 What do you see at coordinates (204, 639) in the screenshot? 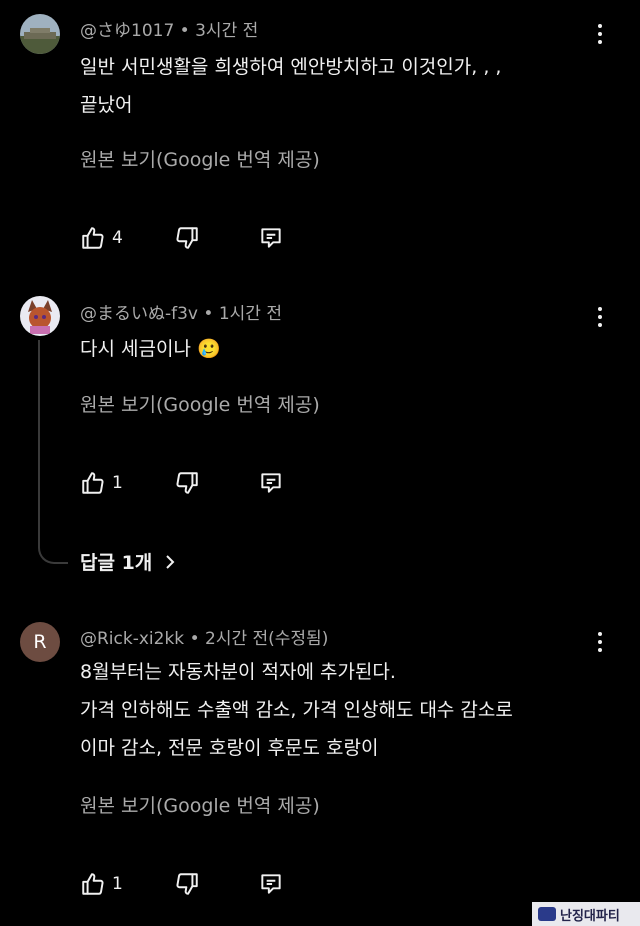
I see `comment-meta: @Rick-xi2kk • 2시간 전(수정됨)` at bounding box center [204, 639].